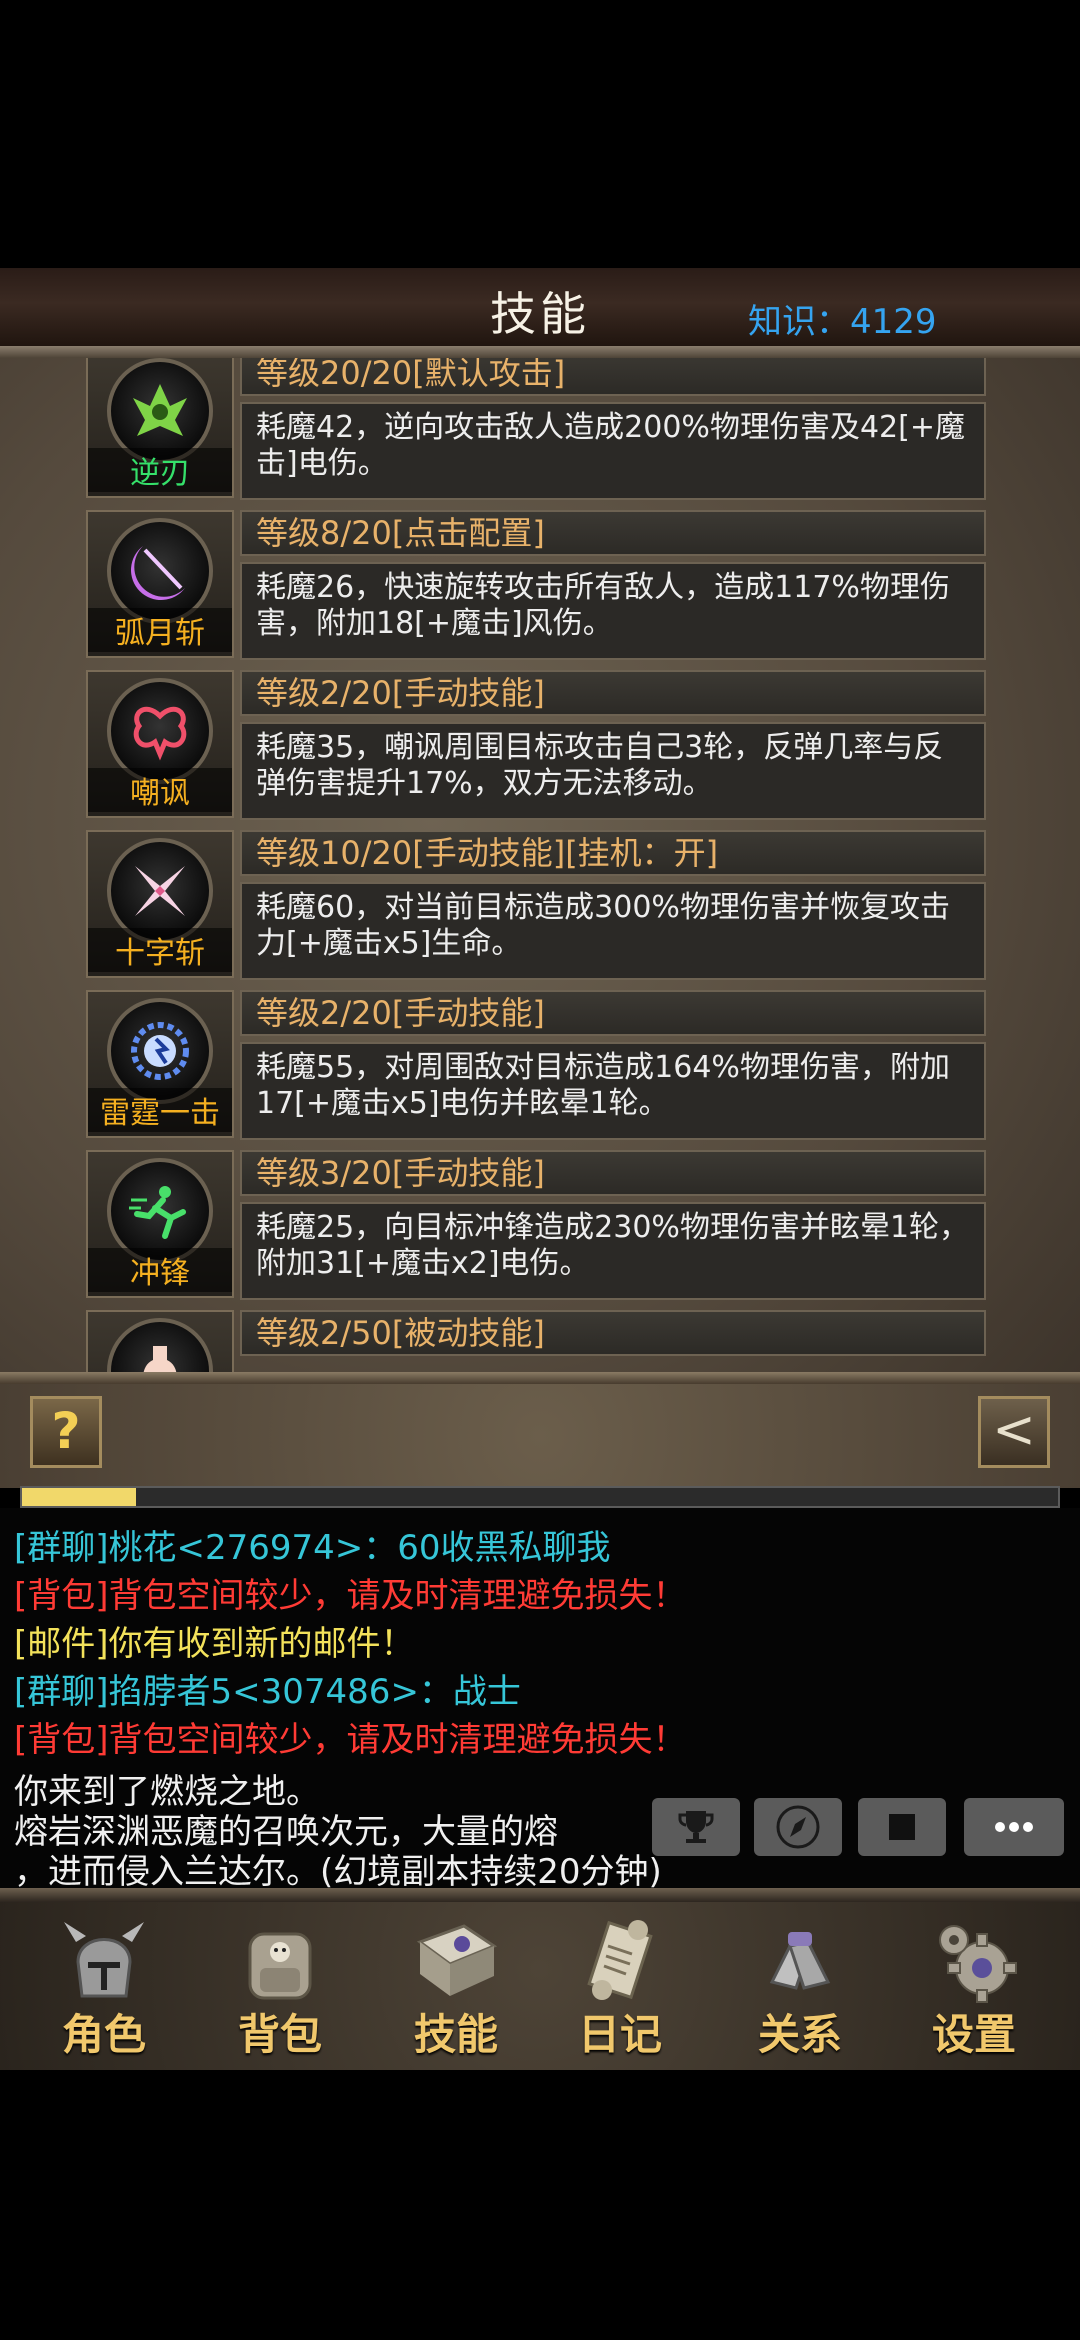  What do you see at coordinates (160, 630) in the screenshot?
I see `skill-name: 弧月斩` at bounding box center [160, 630].